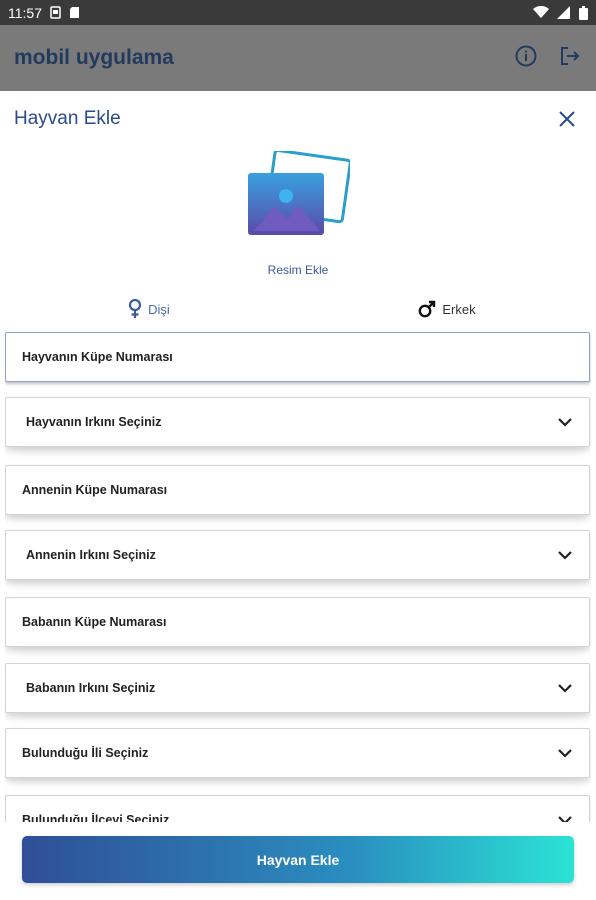  What do you see at coordinates (526, 58) in the screenshot?
I see `info-icon` at bounding box center [526, 58].